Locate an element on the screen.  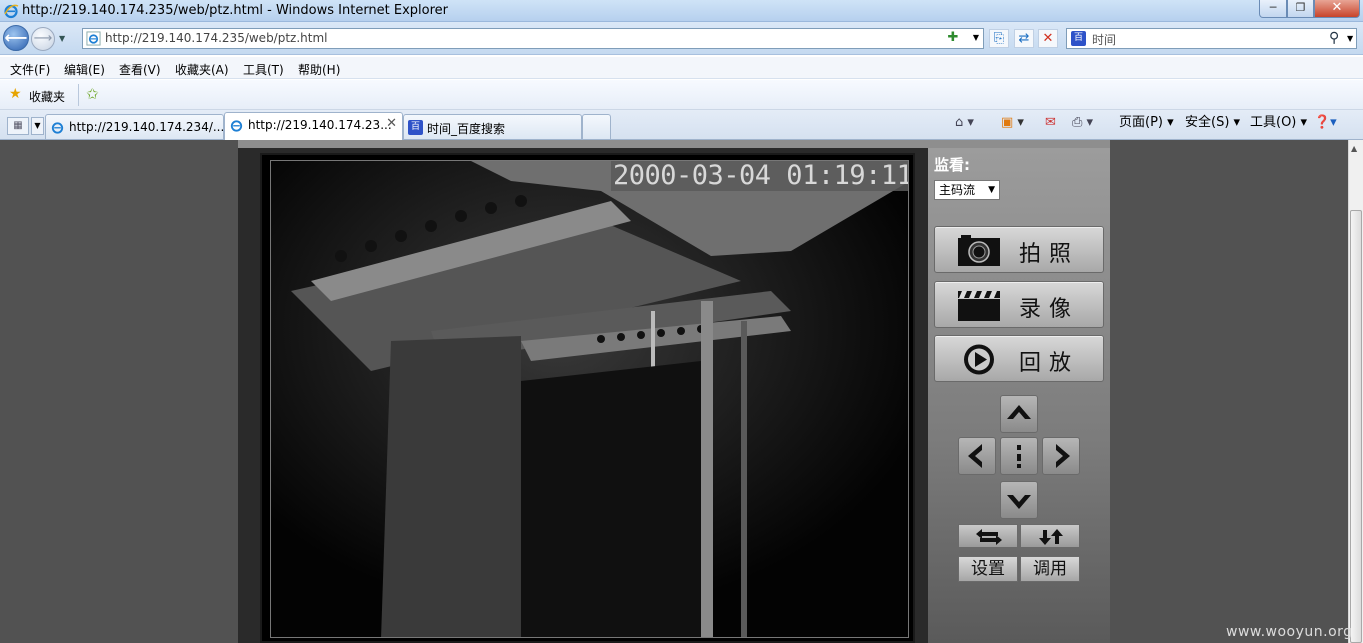
safety-menu-button: 安全(S) ▾ is located at coordinates (1212, 123).